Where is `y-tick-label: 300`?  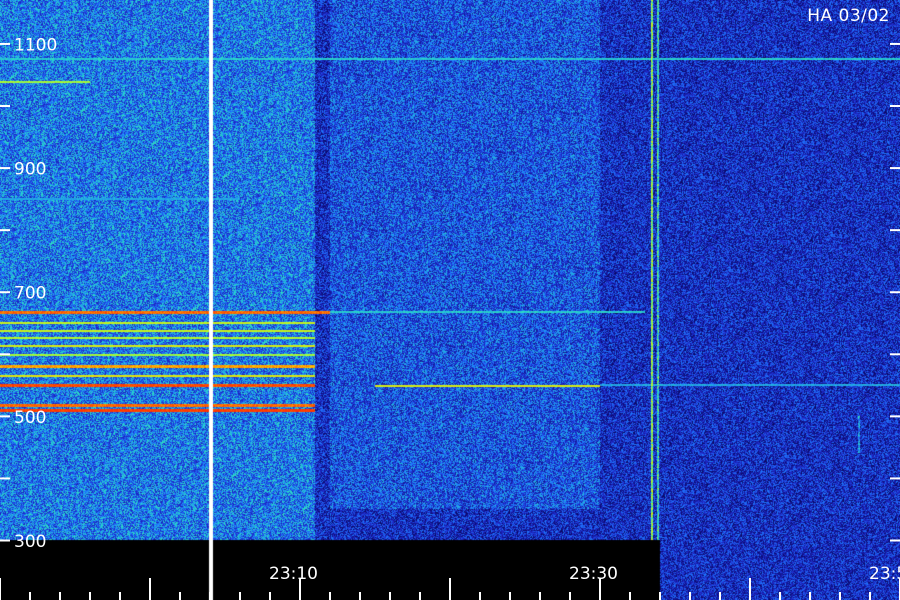
y-tick-label: 300 is located at coordinates (30, 542).